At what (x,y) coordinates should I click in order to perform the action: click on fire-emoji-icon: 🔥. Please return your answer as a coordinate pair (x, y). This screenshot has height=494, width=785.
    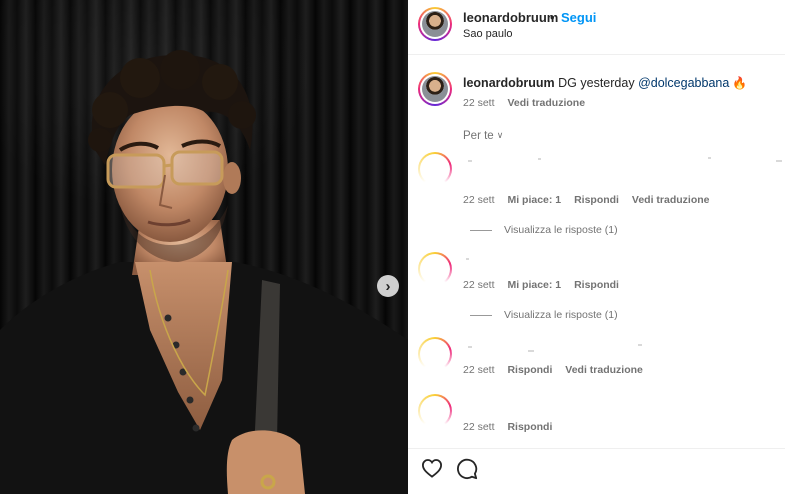
    Looking at the image, I should click on (740, 83).